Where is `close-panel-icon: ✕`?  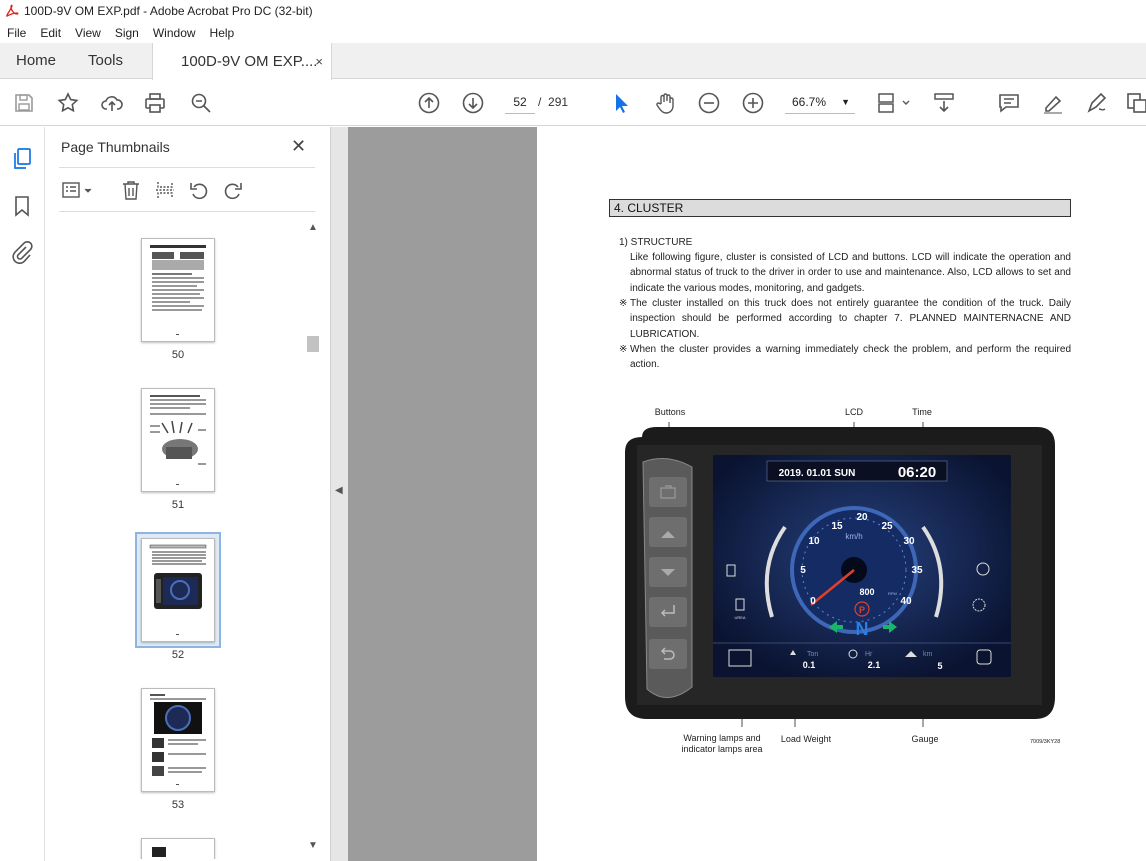 close-panel-icon: ✕ is located at coordinates (298, 146).